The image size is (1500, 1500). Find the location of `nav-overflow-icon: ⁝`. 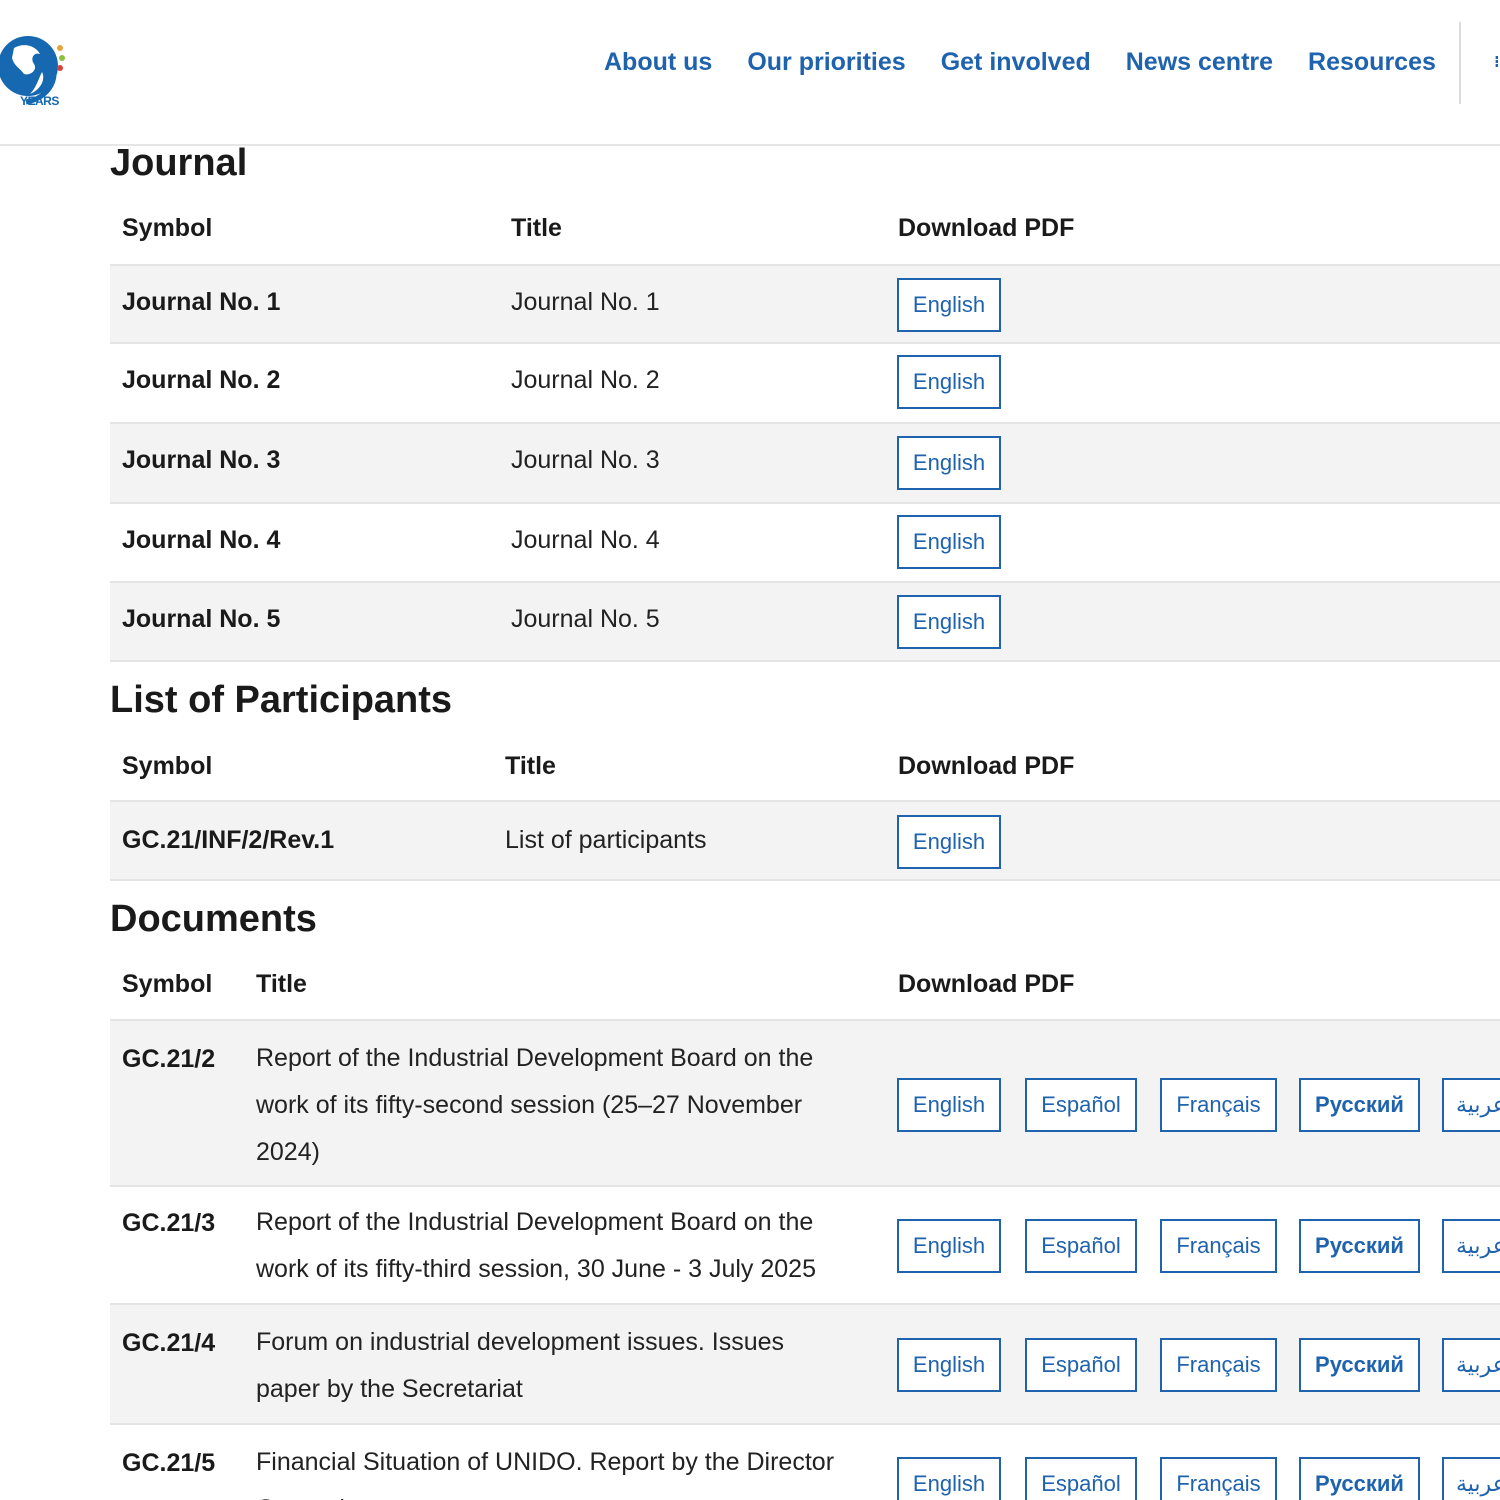

nav-overflow-icon: ⁝ is located at coordinates (1496, 61).